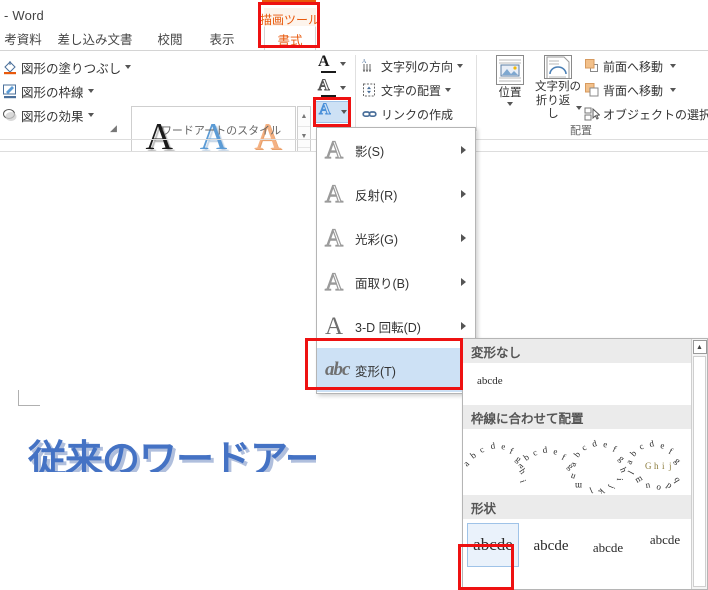 This screenshot has height=590, width=708. Describe the element at coordinates (334, 150) in the screenshot. I see `shadow-A-icon: A` at that location.